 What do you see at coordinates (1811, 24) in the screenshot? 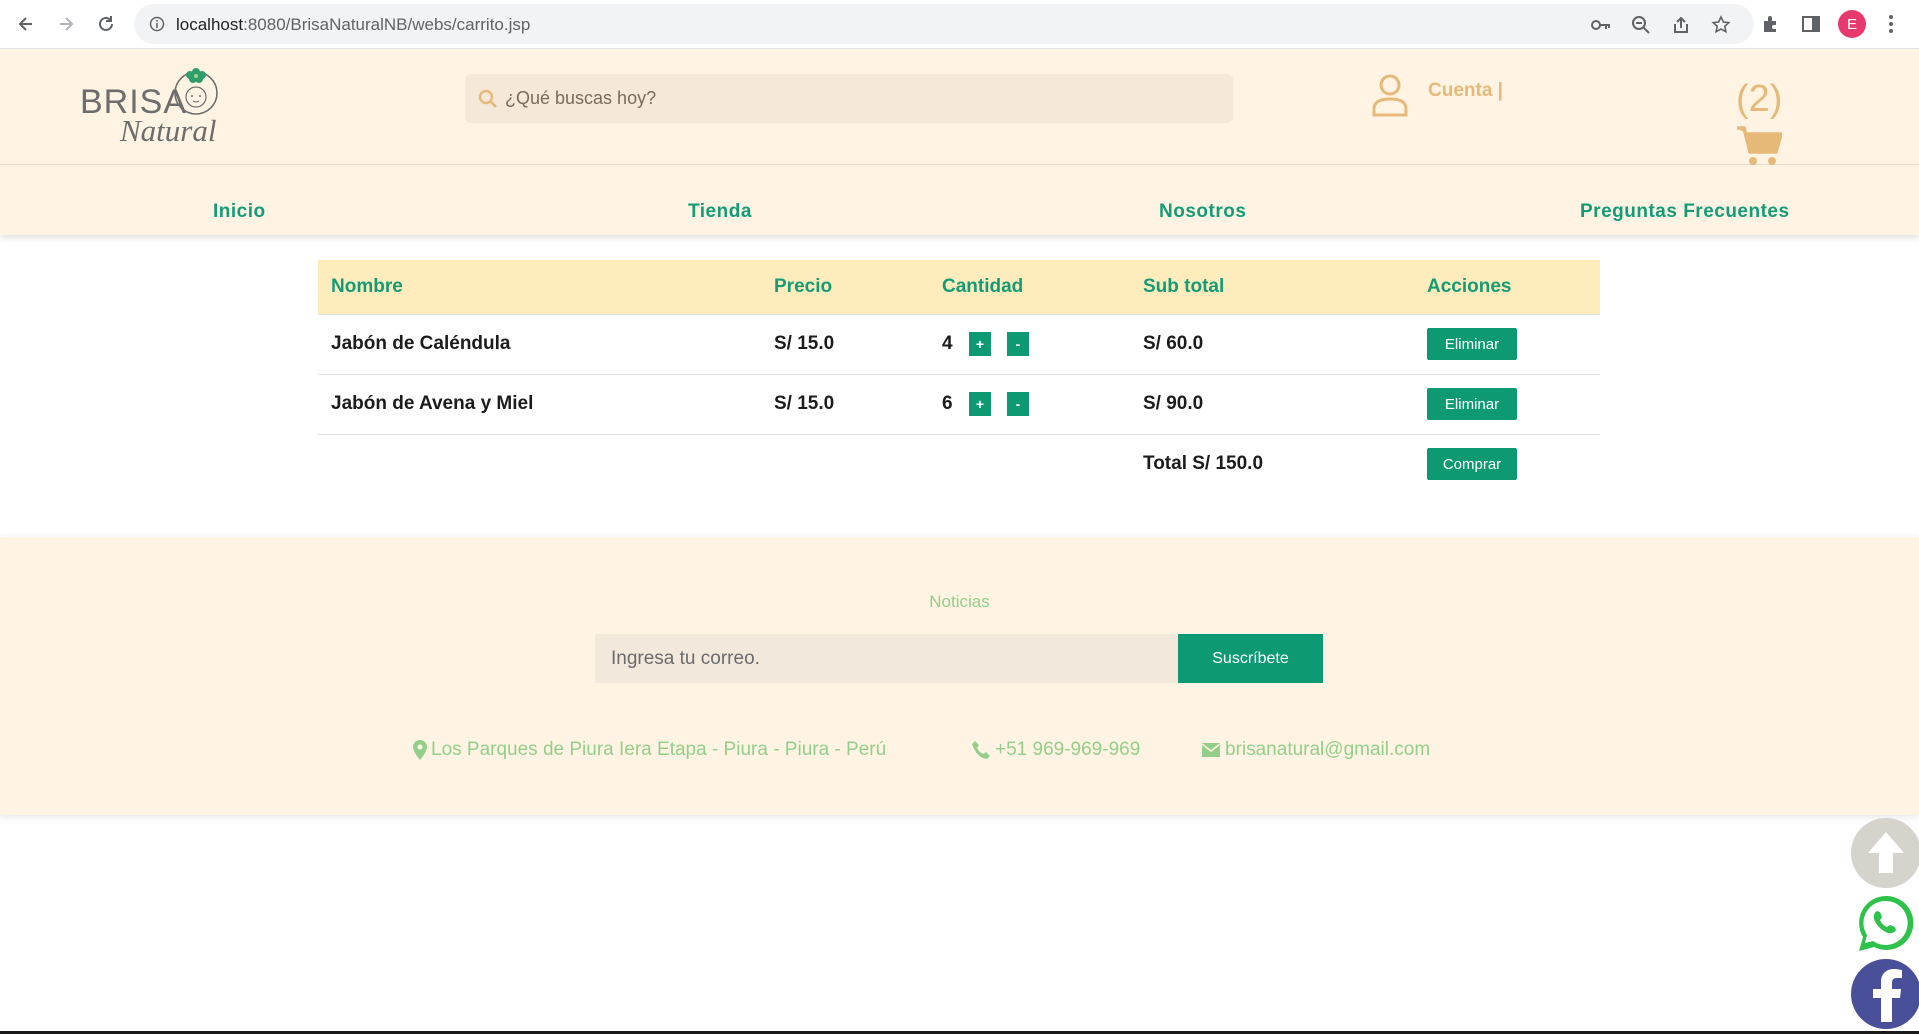
I see `side-panel-icon` at bounding box center [1811, 24].